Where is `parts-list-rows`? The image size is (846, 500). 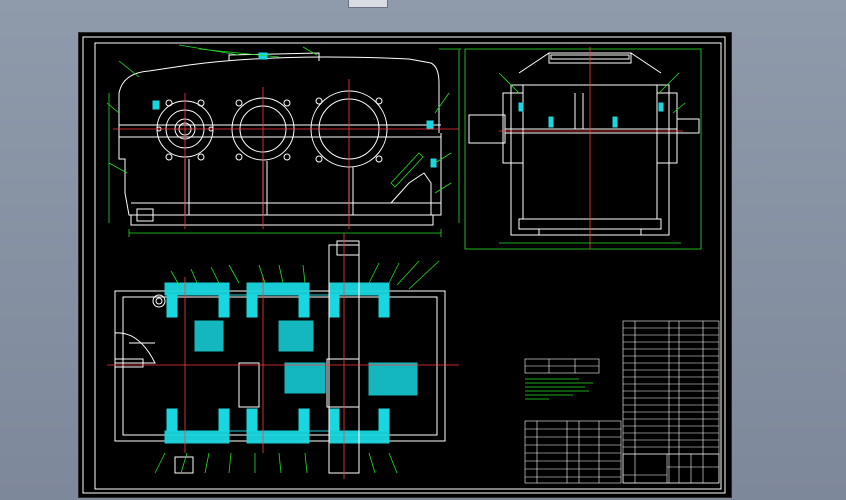
parts-list-rows is located at coordinates (671, 391).